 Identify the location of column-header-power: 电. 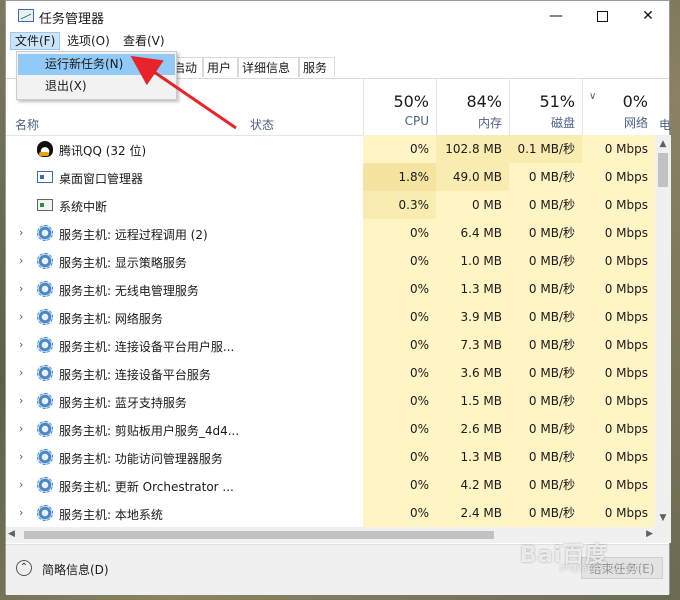
(665, 124).